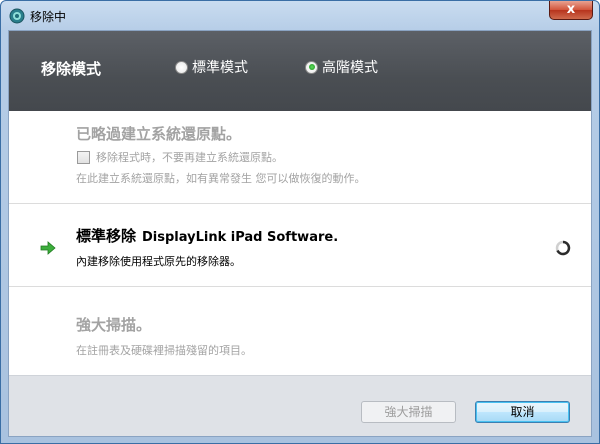 This screenshot has height=444, width=600. I want to click on radio-standard-dot, so click(181, 67).